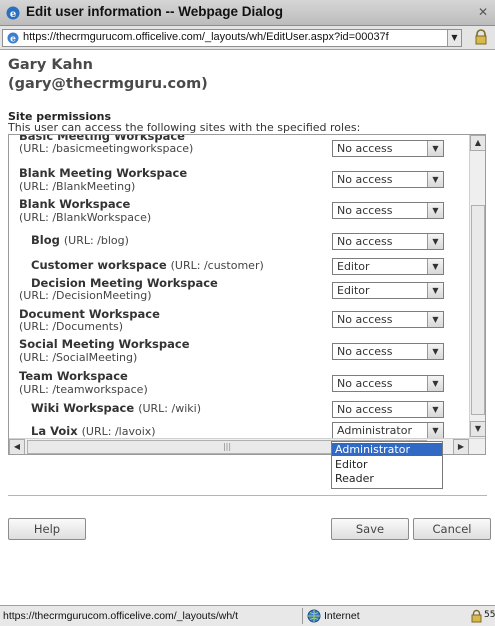 The height and width of the screenshot is (626, 495). I want to click on zoom-level: 55, so click(489, 615).